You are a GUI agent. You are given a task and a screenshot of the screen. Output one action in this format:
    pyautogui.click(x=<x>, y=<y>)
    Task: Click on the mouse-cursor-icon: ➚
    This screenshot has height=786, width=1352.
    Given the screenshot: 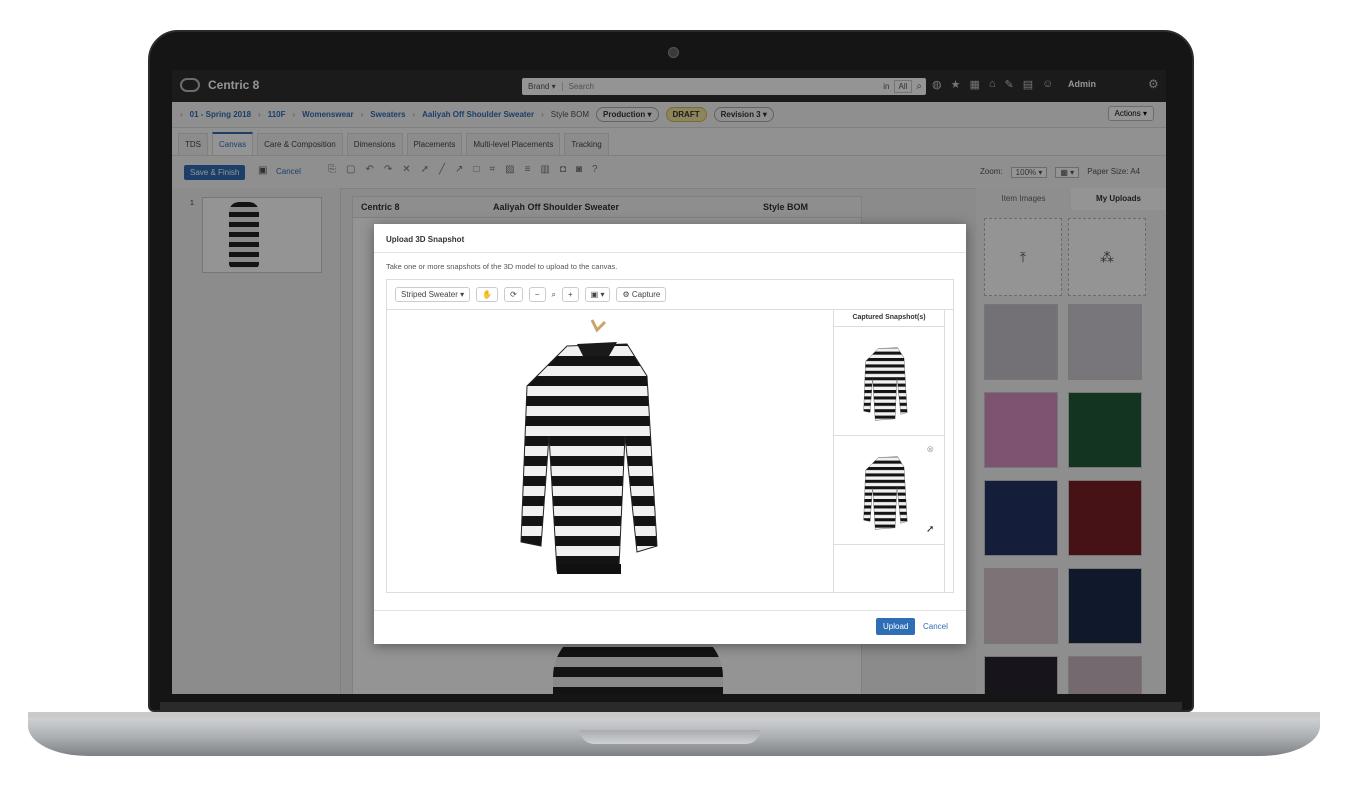 What is the action you would take?
    pyautogui.click(x=930, y=529)
    